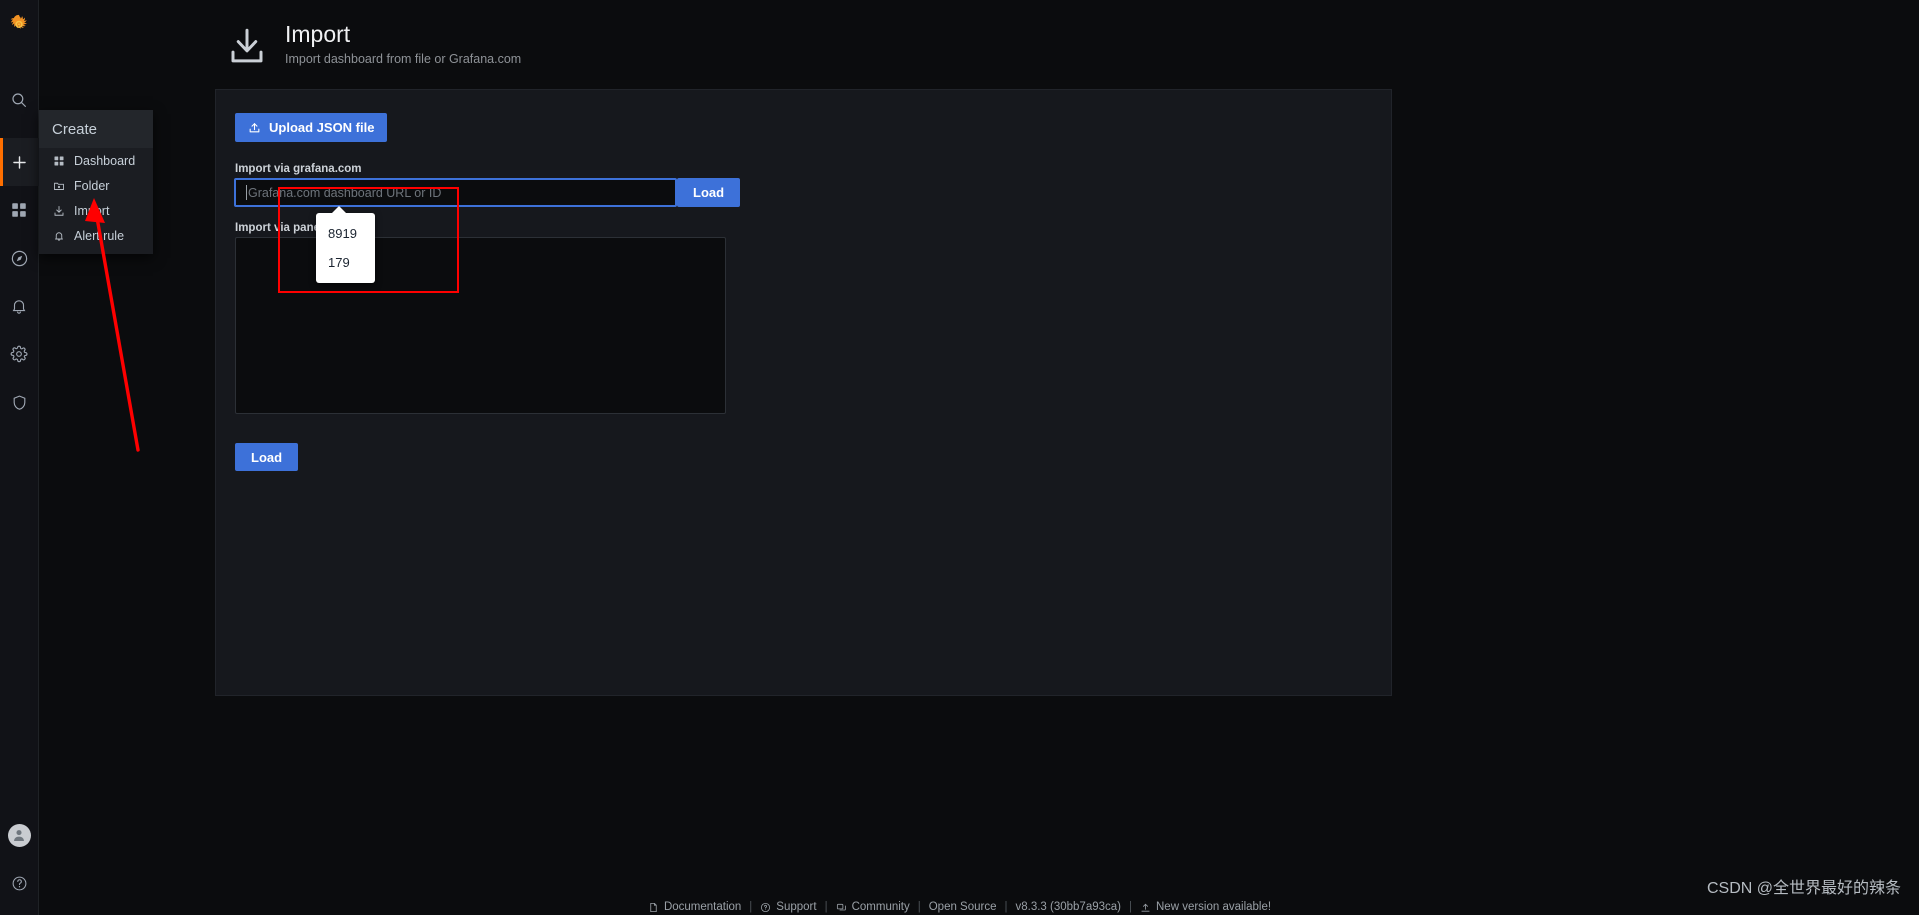  Describe the element at coordinates (267, 457) in the screenshot. I see `panel-json-load-button: Load` at that location.